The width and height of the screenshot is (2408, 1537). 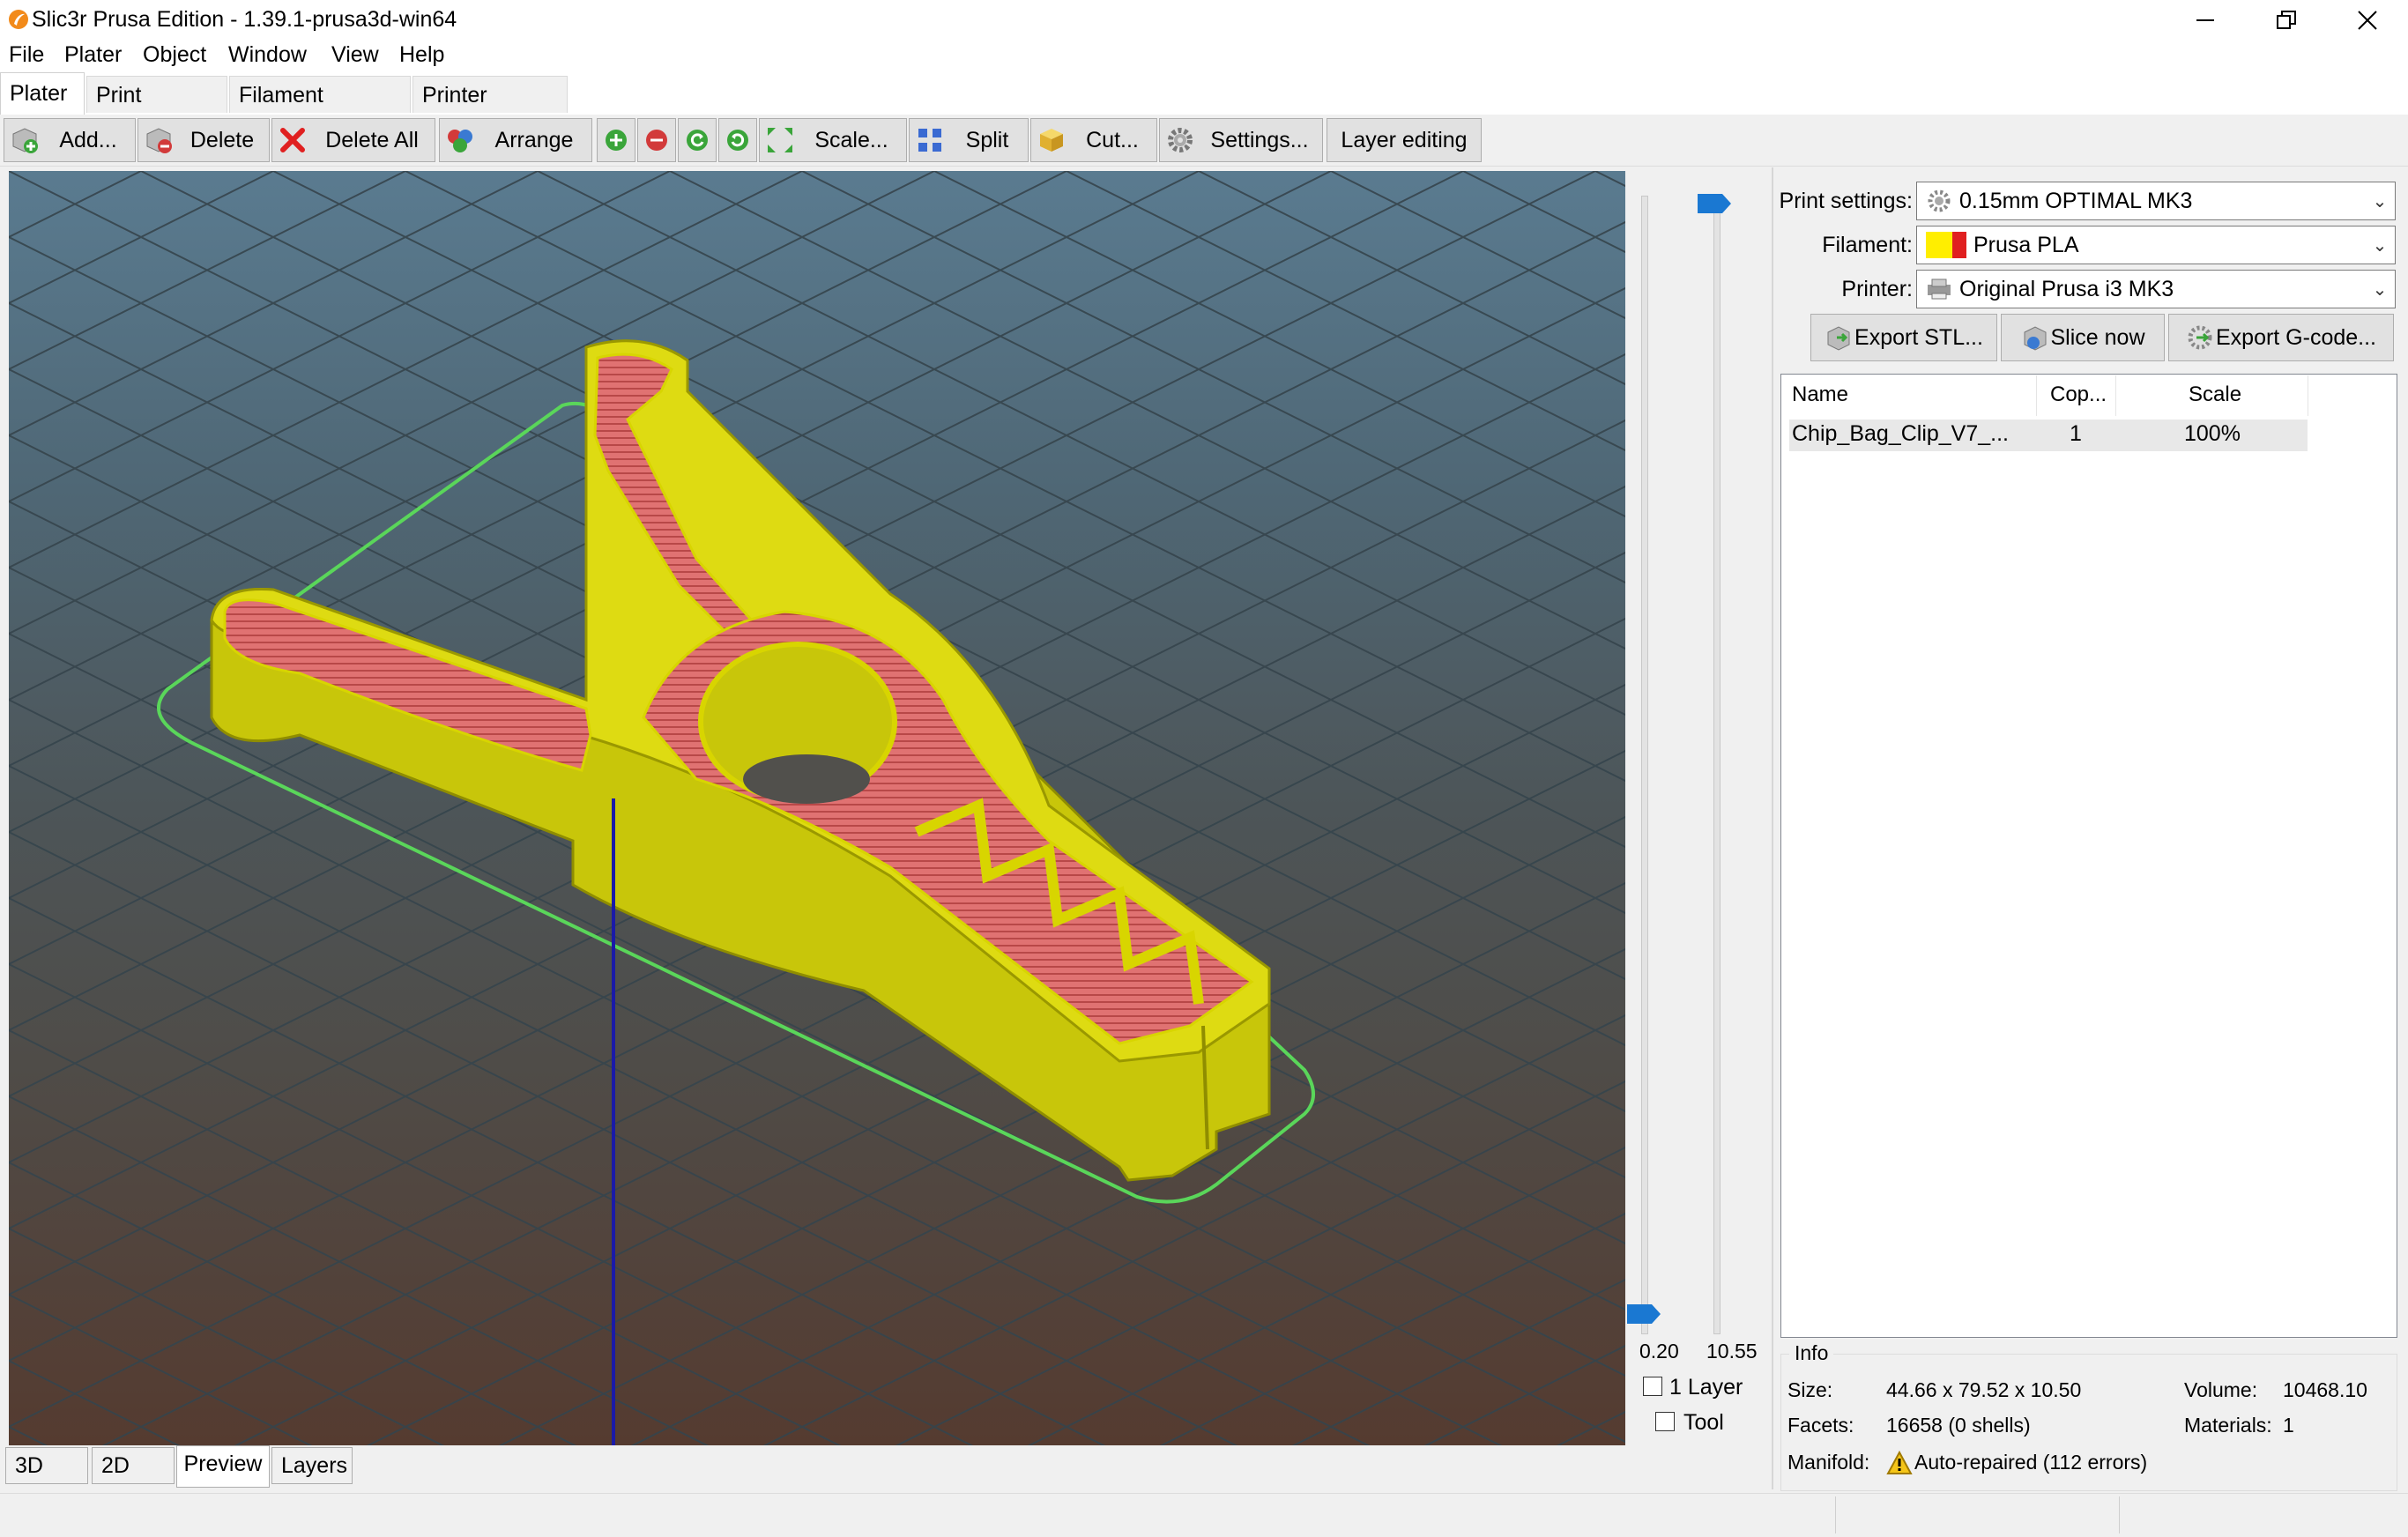 What do you see at coordinates (2215, 394) in the screenshot?
I see `column-header-scale: Scale` at bounding box center [2215, 394].